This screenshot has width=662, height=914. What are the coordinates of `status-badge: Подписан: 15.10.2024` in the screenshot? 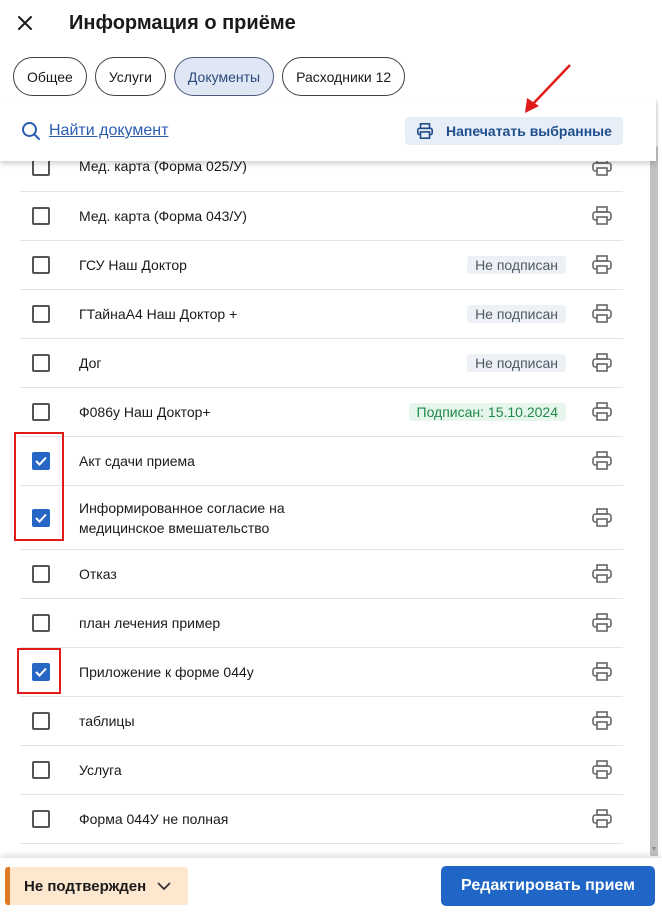 It's located at (487, 412).